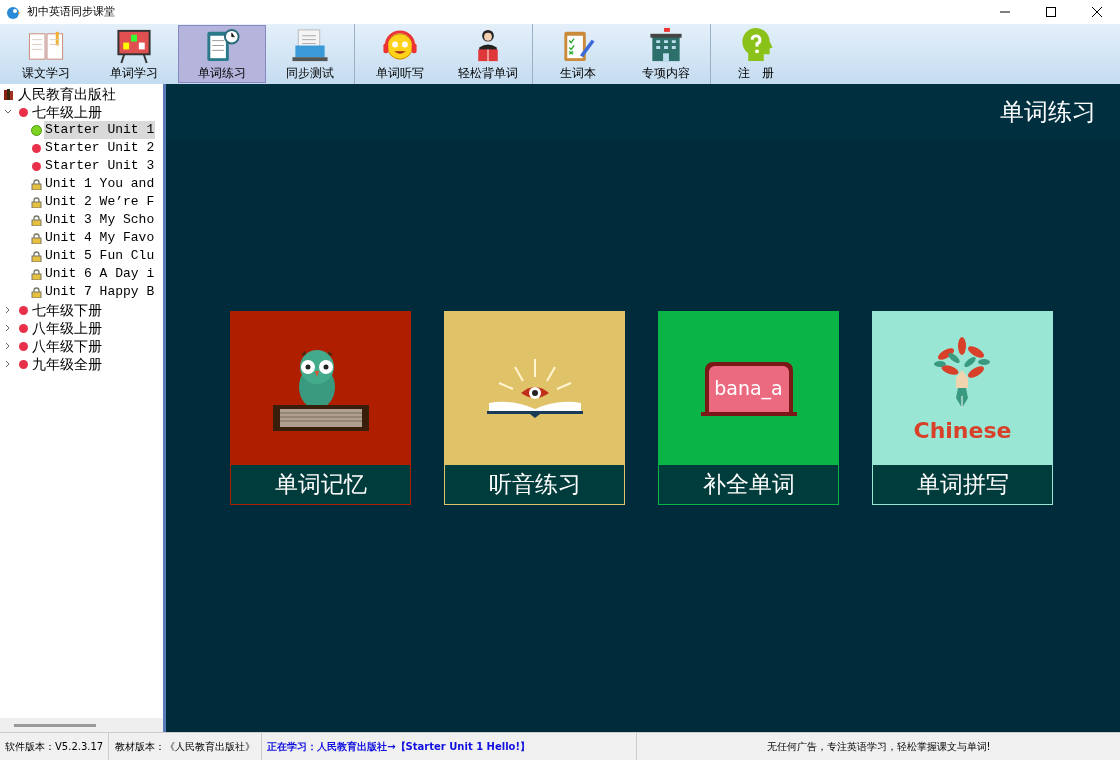 This screenshot has width=1120, height=760. Describe the element at coordinates (100, 148) in the screenshot. I see `tree-item: Starter Unit 2` at that location.